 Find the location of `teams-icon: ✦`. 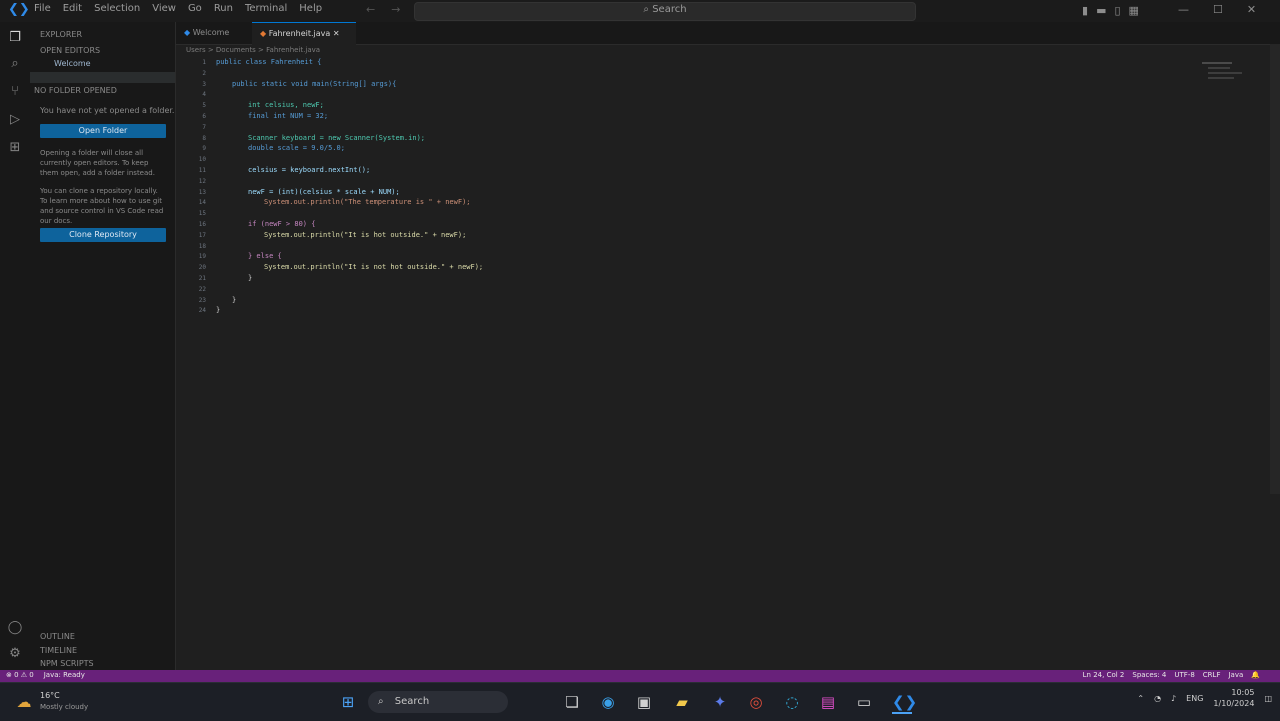

teams-icon: ✦ is located at coordinates (720, 702).